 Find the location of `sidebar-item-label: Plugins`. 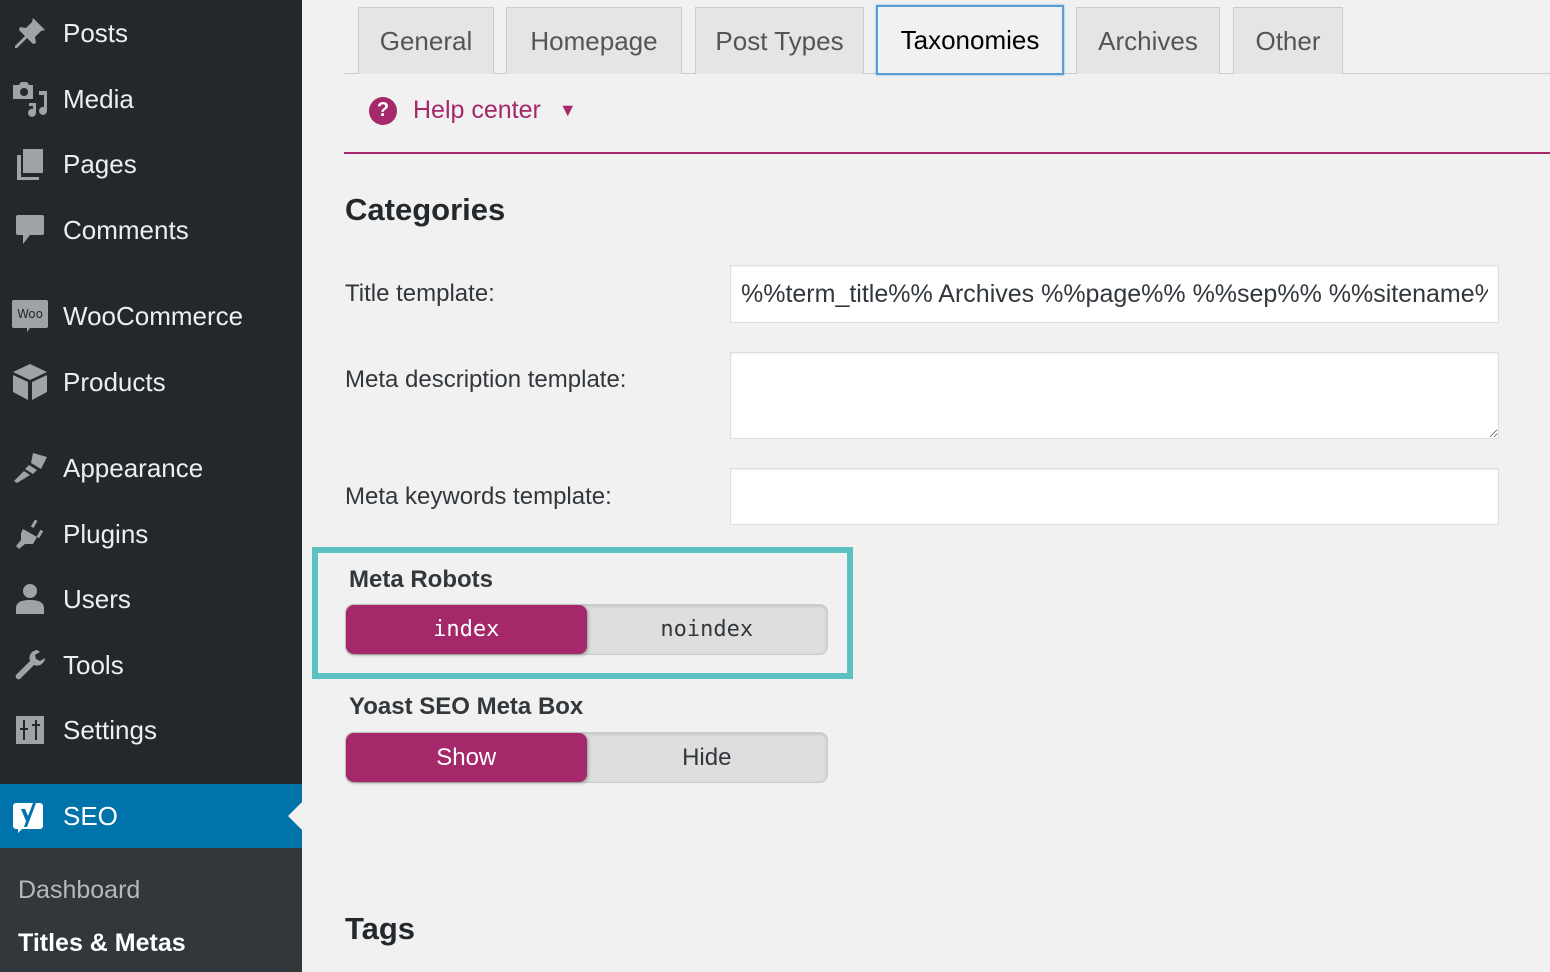

sidebar-item-label: Plugins is located at coordinates (106, 533).